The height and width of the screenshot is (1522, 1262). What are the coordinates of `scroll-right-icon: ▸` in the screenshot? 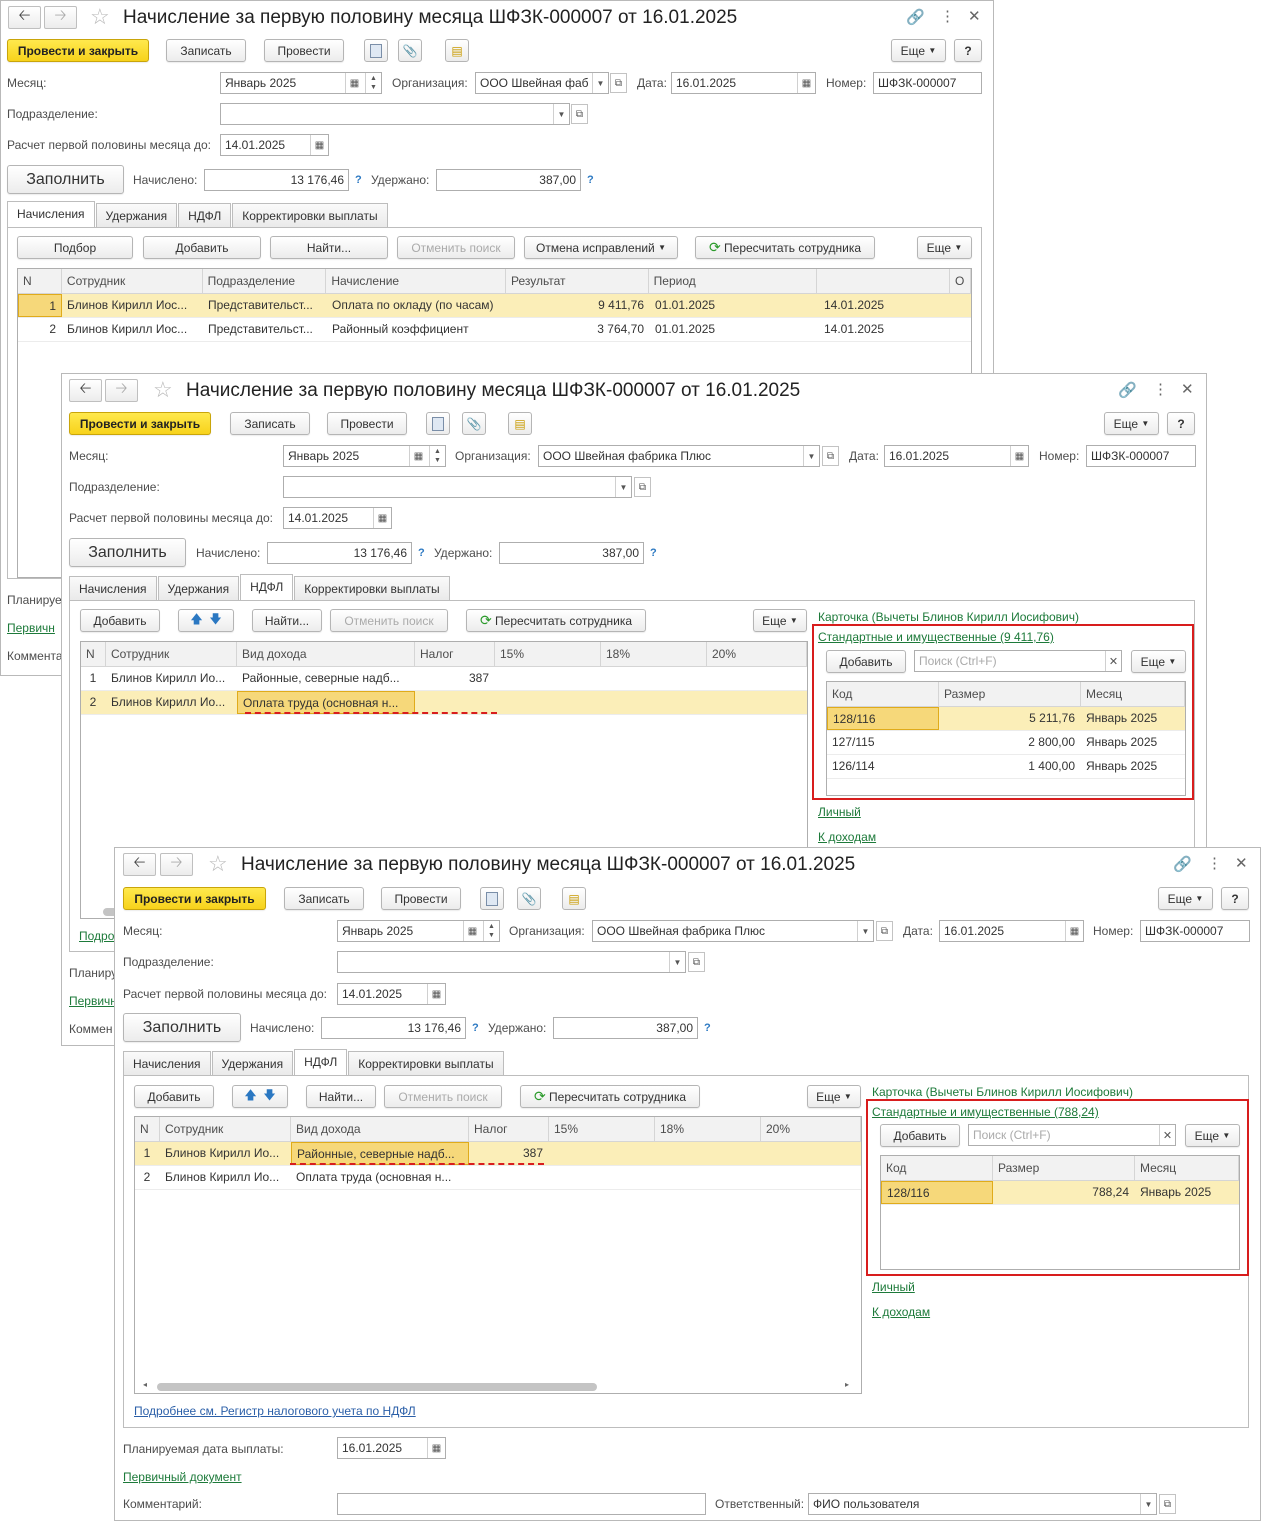 It's located at (847, 1384).